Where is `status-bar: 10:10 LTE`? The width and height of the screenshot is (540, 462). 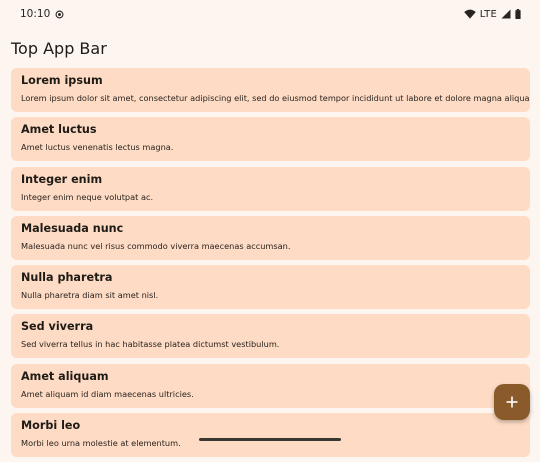
status-bar: 10:10 LTE is located at coordinates (270, 14).